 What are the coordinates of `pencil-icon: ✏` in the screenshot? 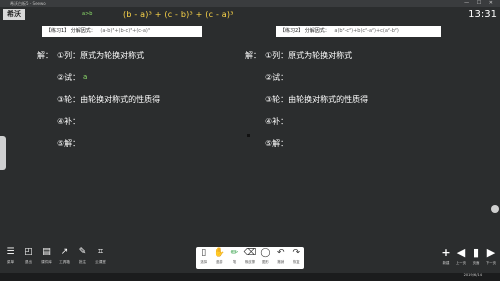 It's located at (234, 253).